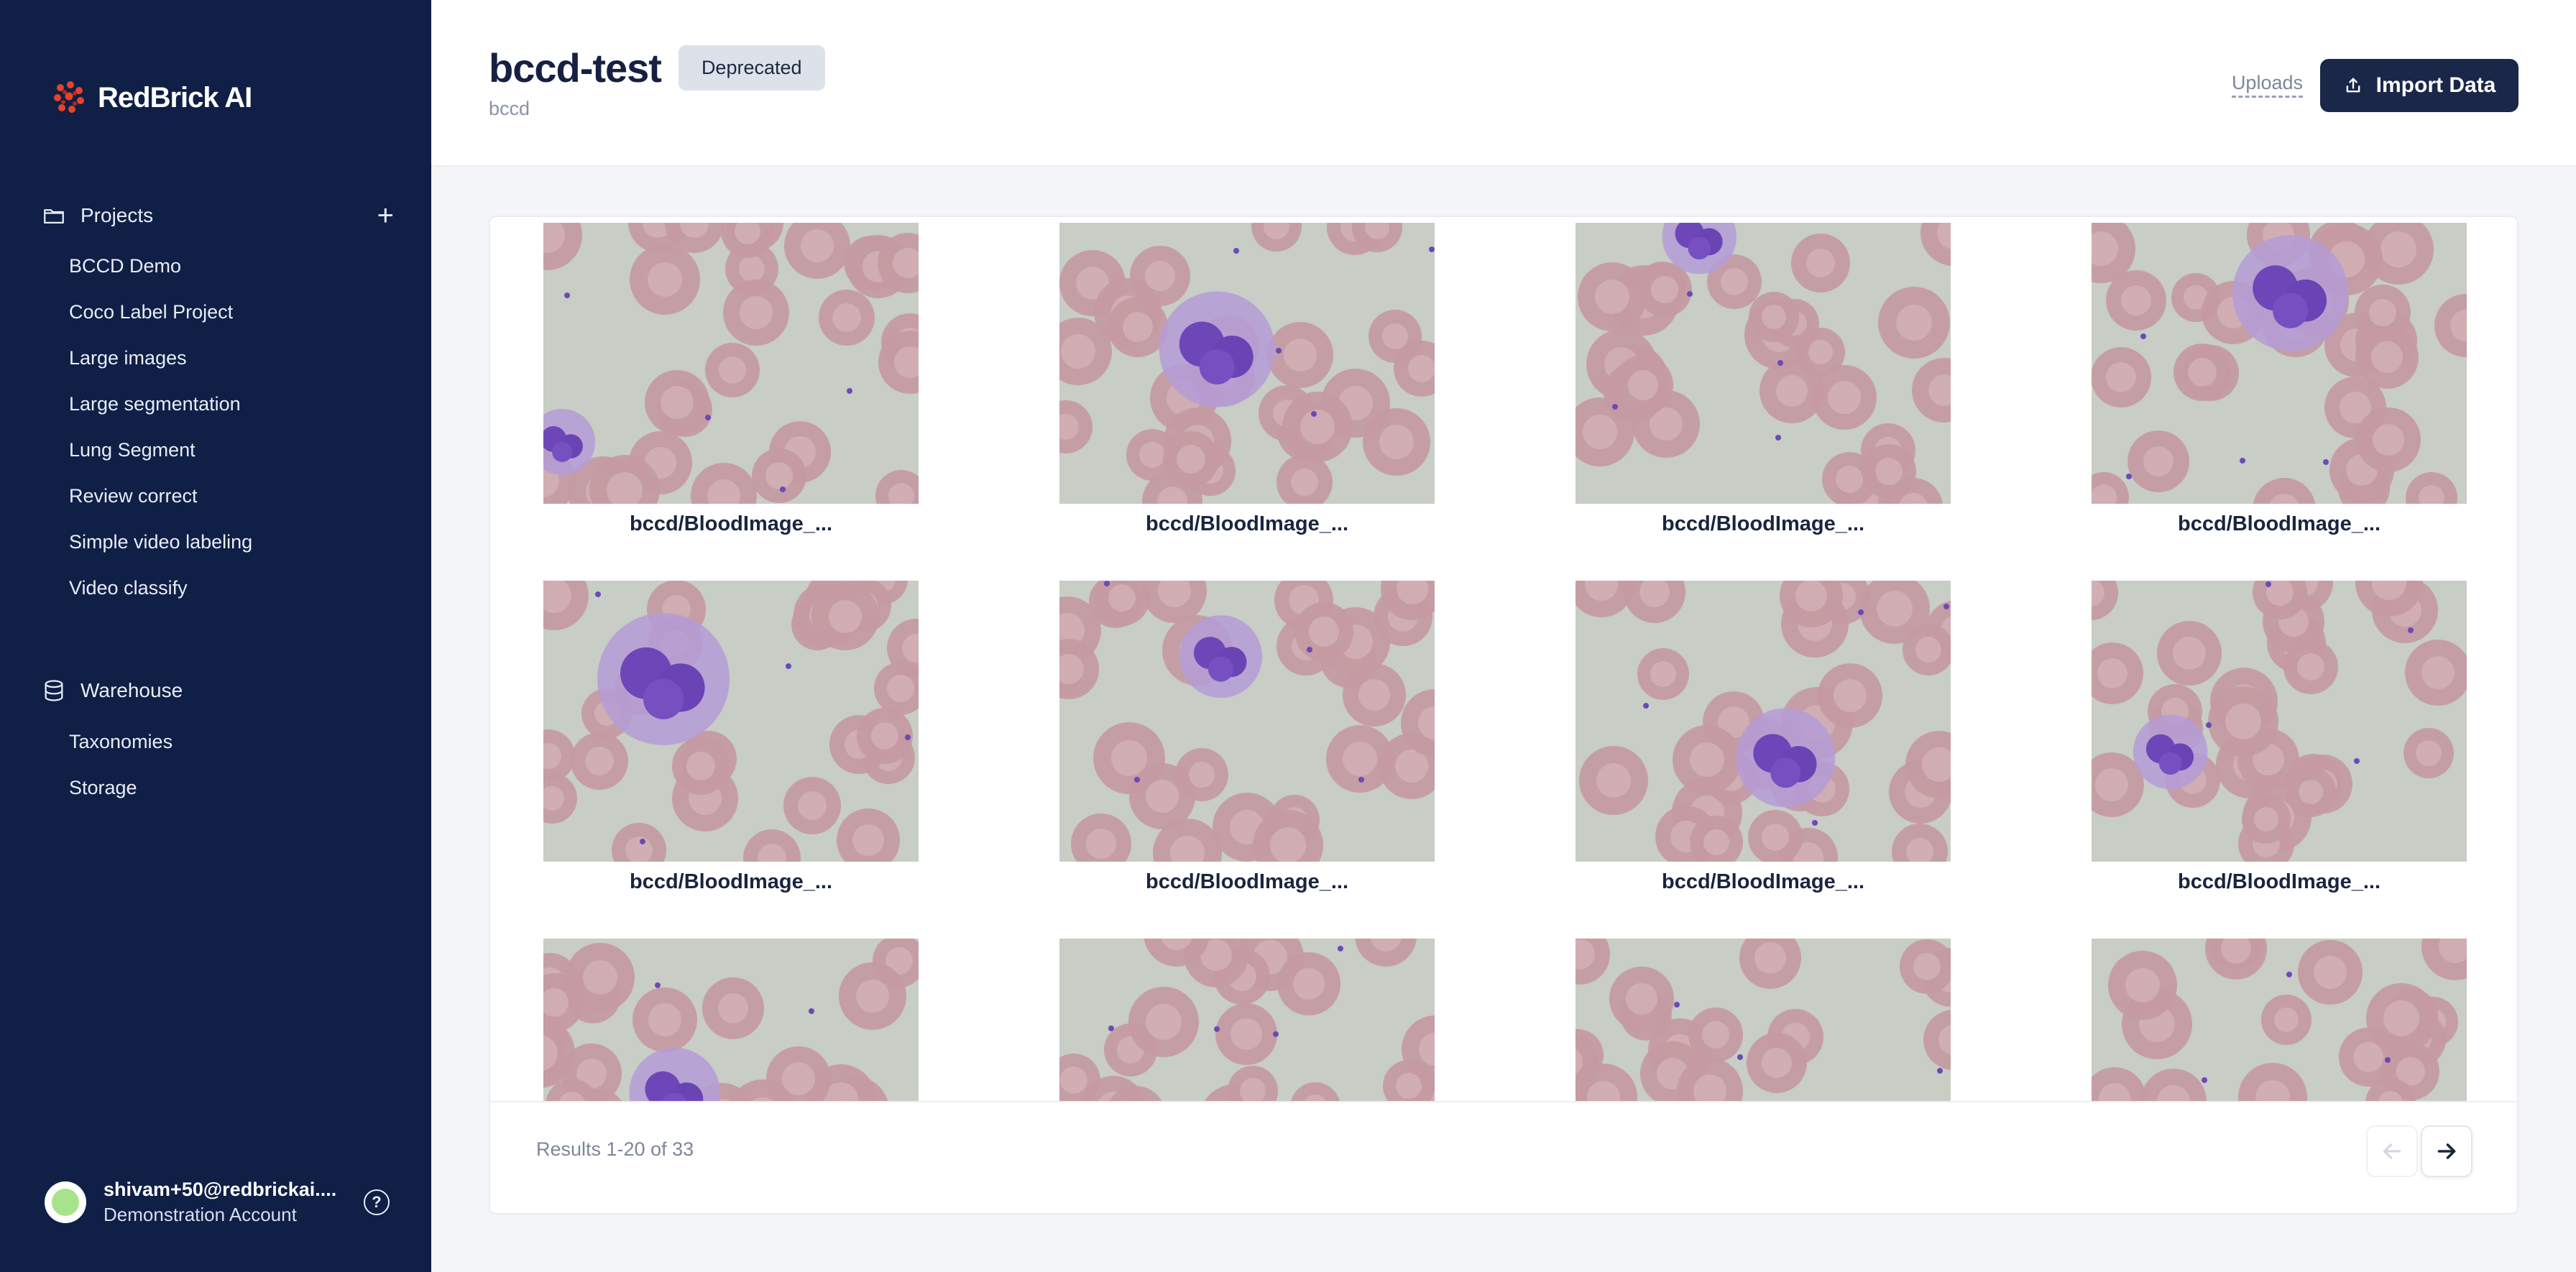  What do you see at coordinates (509, 108) in the screenshot?
I see `page-subtitle: bccd` at bounding box center [509, 108].